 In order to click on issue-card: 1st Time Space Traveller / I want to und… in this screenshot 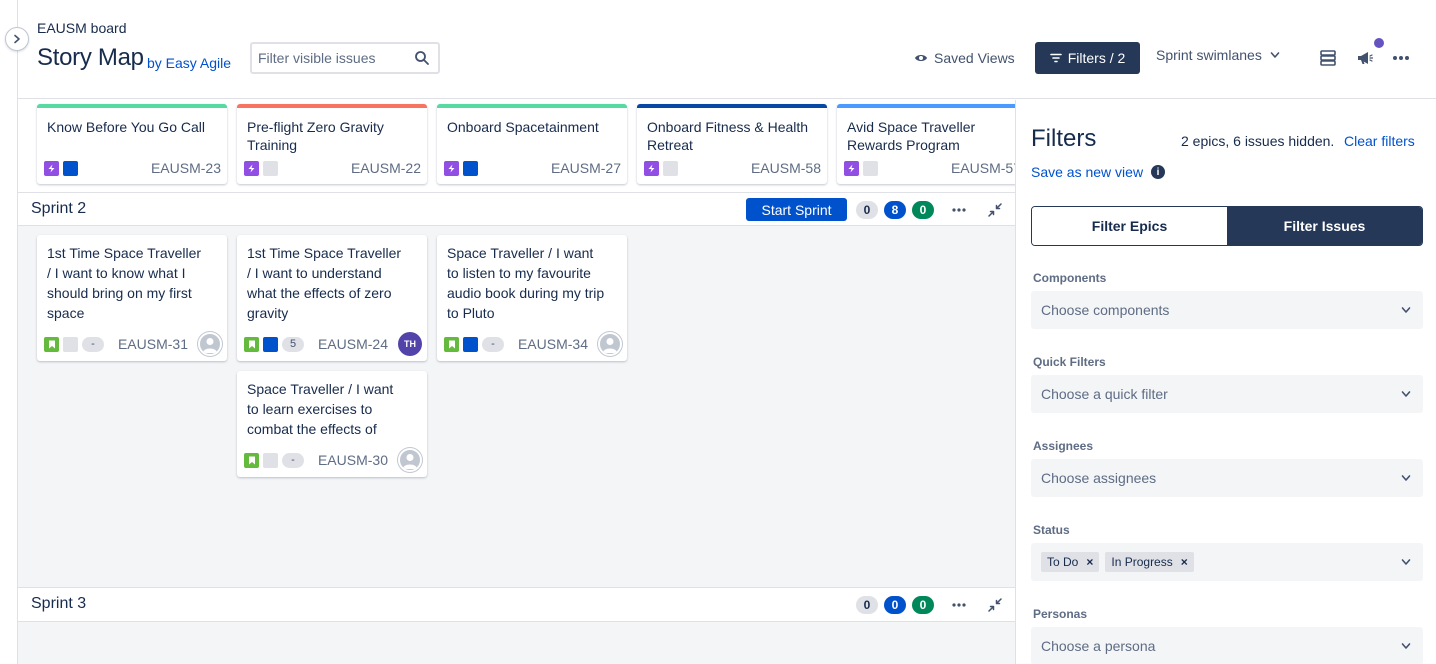, I will do `click(332, 298)`.